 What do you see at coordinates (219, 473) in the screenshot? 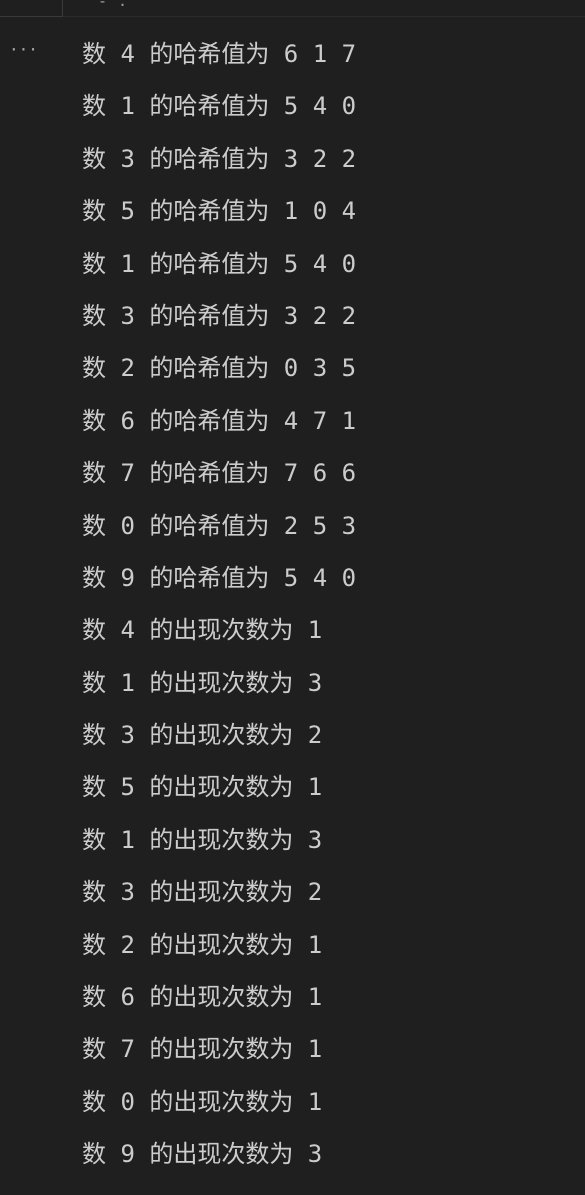
I see `output-line: 数 7 的哈希值为 7 6 6` at bounding box center [219, 473].